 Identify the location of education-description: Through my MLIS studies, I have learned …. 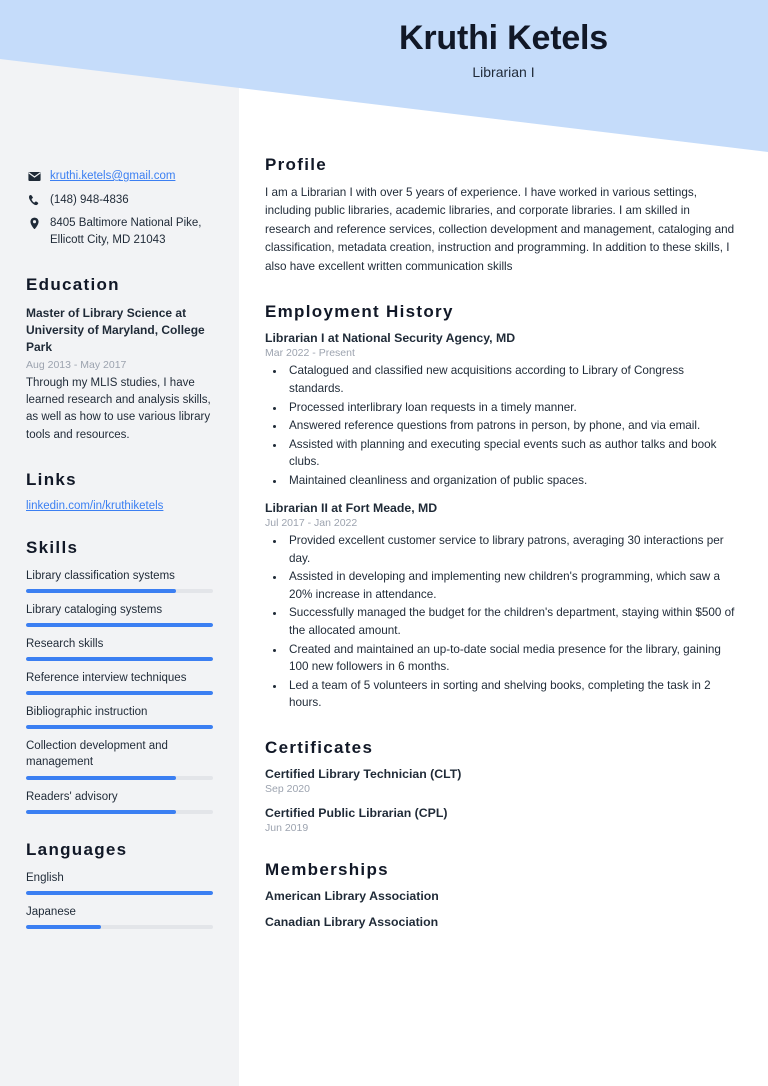
(118, 408).